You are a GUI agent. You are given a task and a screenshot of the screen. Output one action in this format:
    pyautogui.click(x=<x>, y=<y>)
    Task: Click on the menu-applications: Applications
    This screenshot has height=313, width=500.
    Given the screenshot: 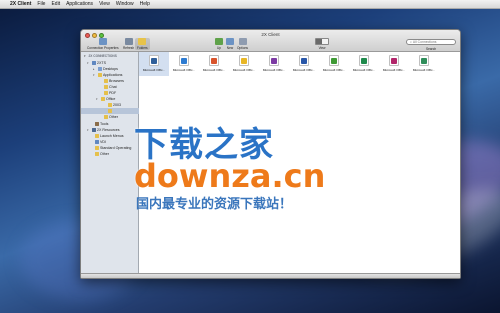 What is the action you would take?
    pyautogui.click(x=79, y=4)
    